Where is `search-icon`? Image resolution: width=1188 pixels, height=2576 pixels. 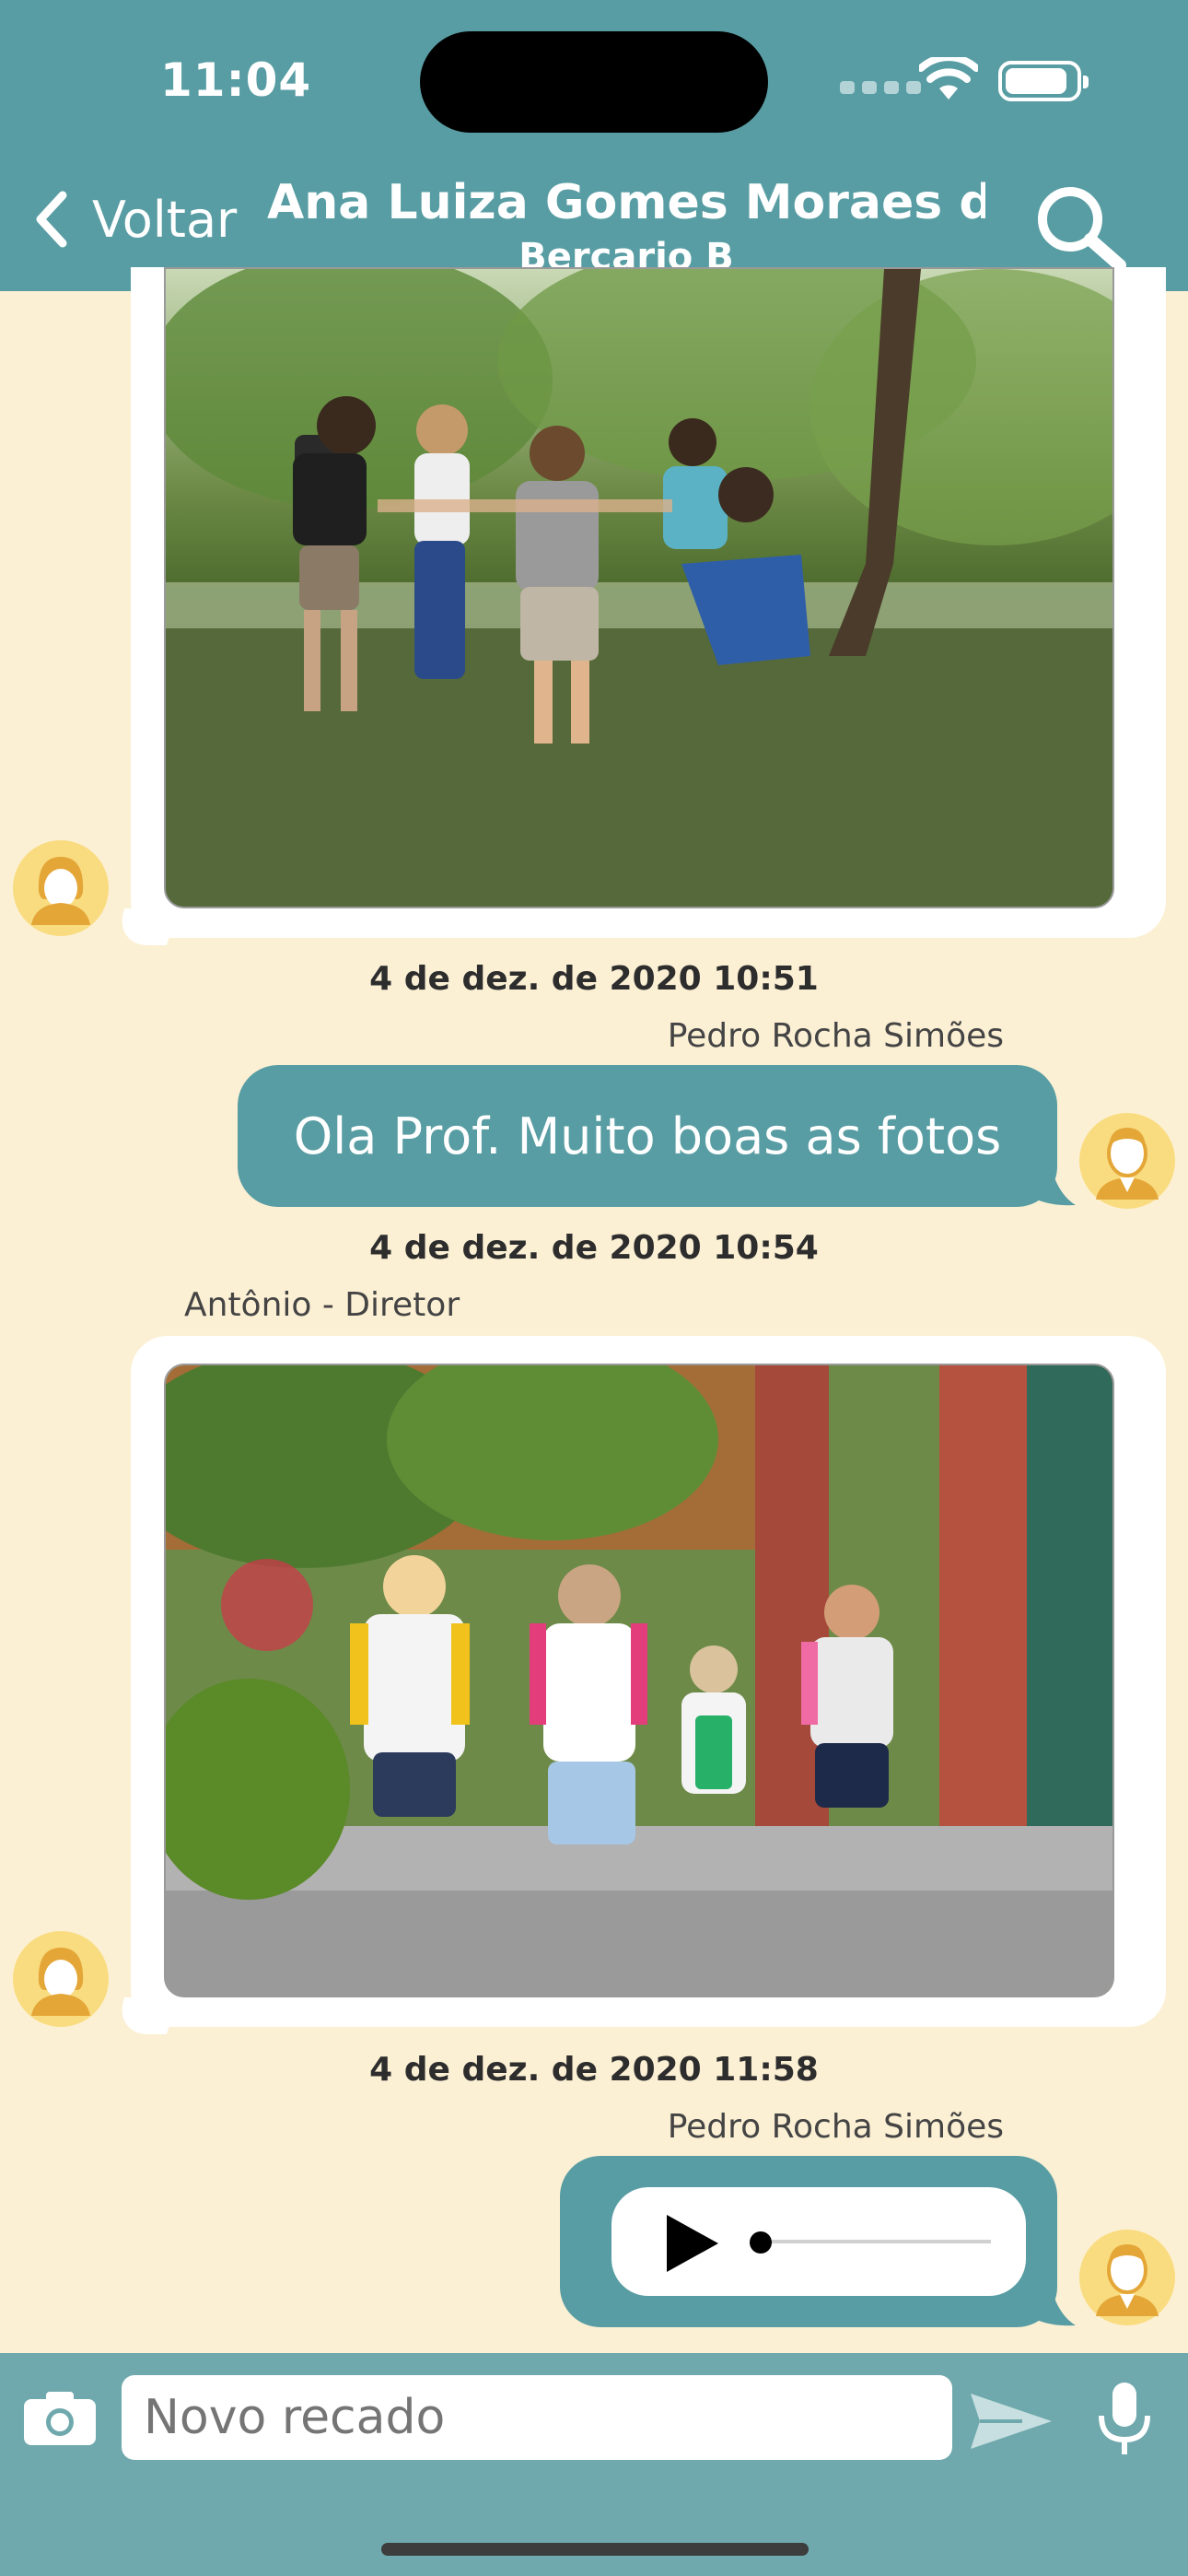
search-icon is located at coordinates (1082, 227).